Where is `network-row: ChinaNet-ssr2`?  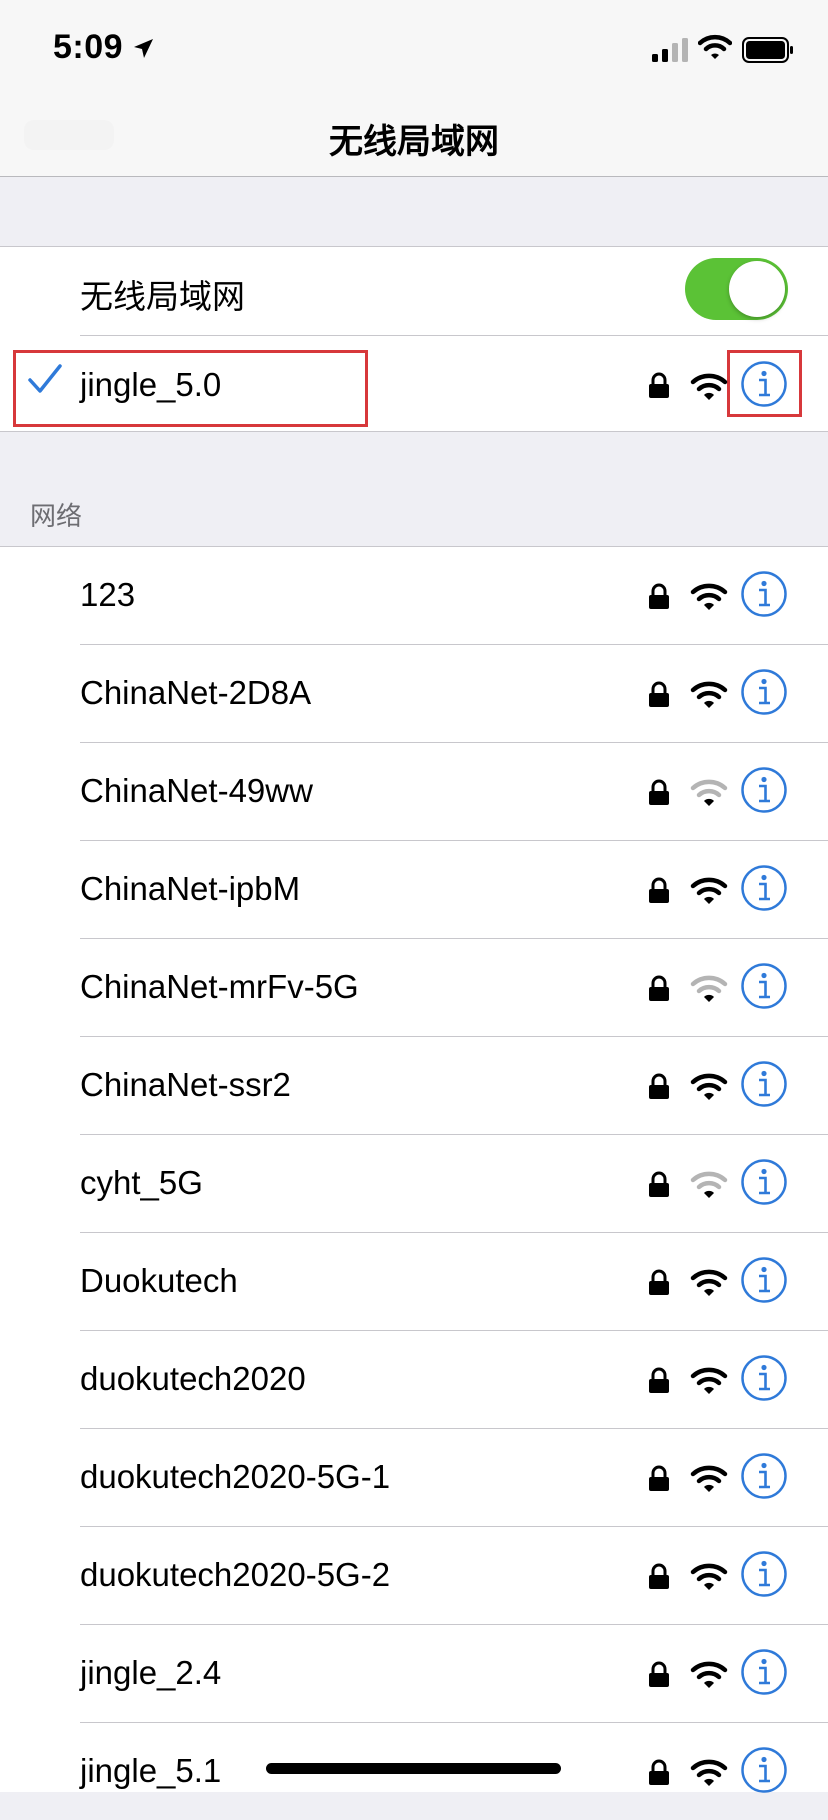
network-row: ChinaNet-ssr2 is located at coordinates (414, 1085).